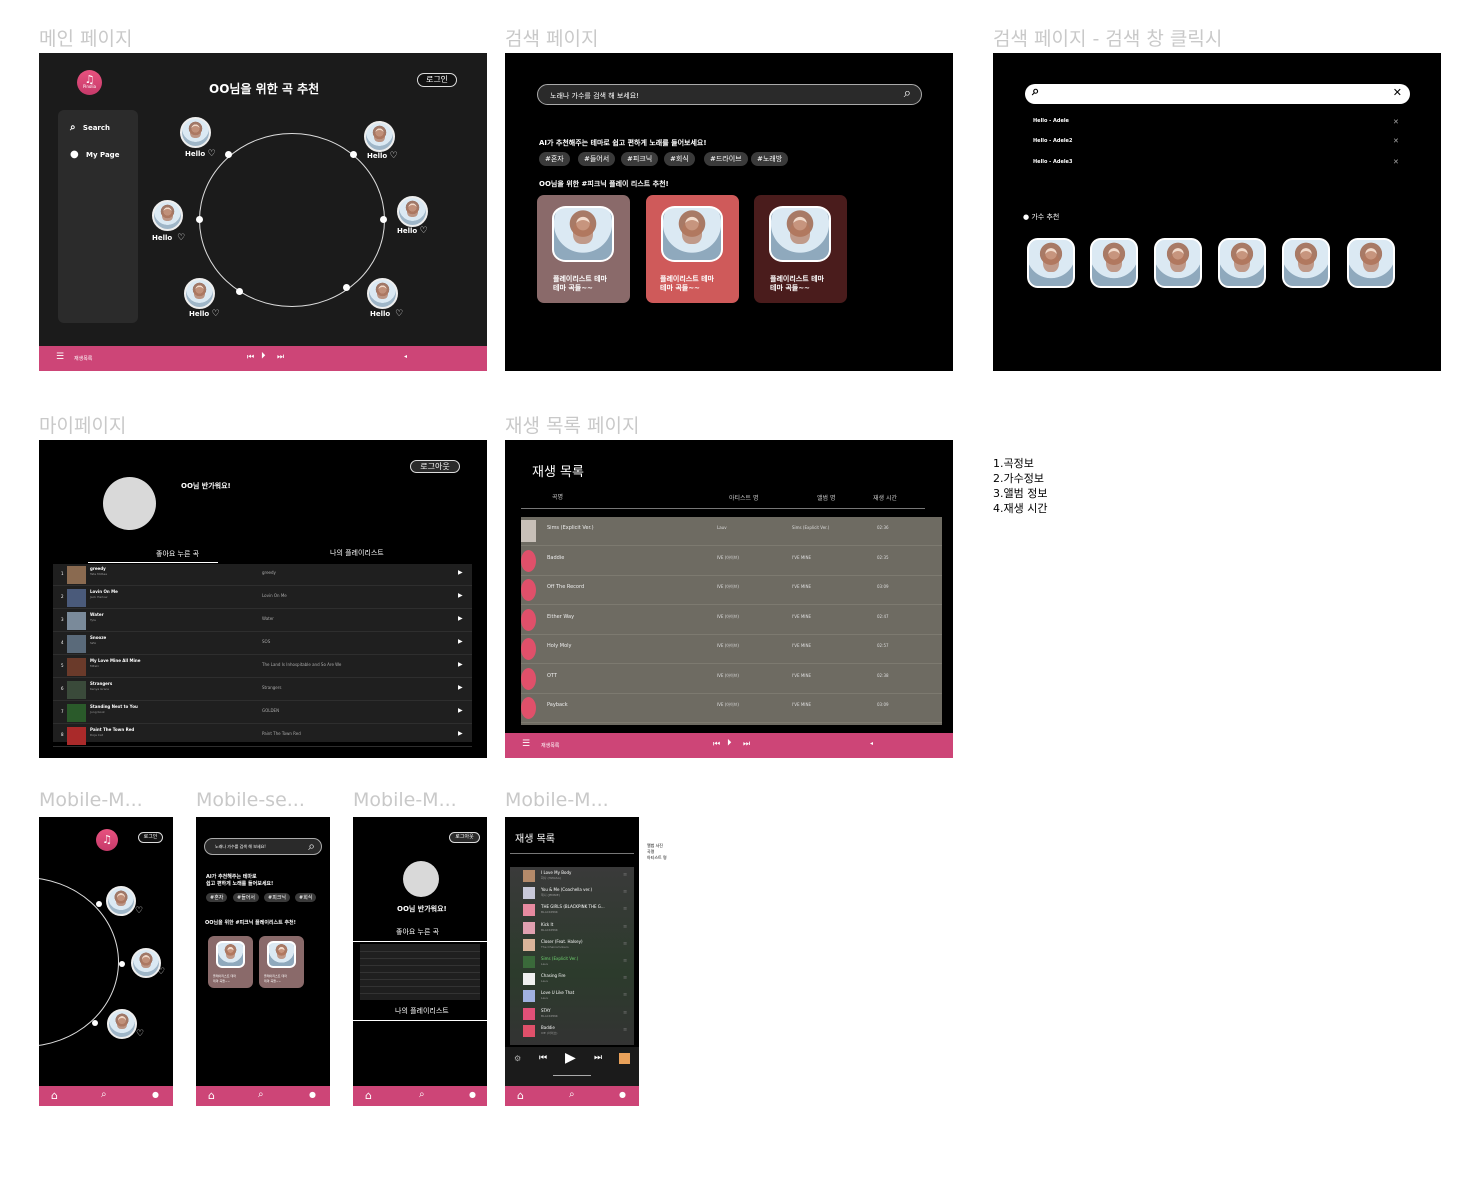 The width and height of the screenshot is (1474, 1186). What do you see at coordinates (1397, 92) in the screenshot?
I see `close-icon: ✕` at bounding box center [1397, 92].